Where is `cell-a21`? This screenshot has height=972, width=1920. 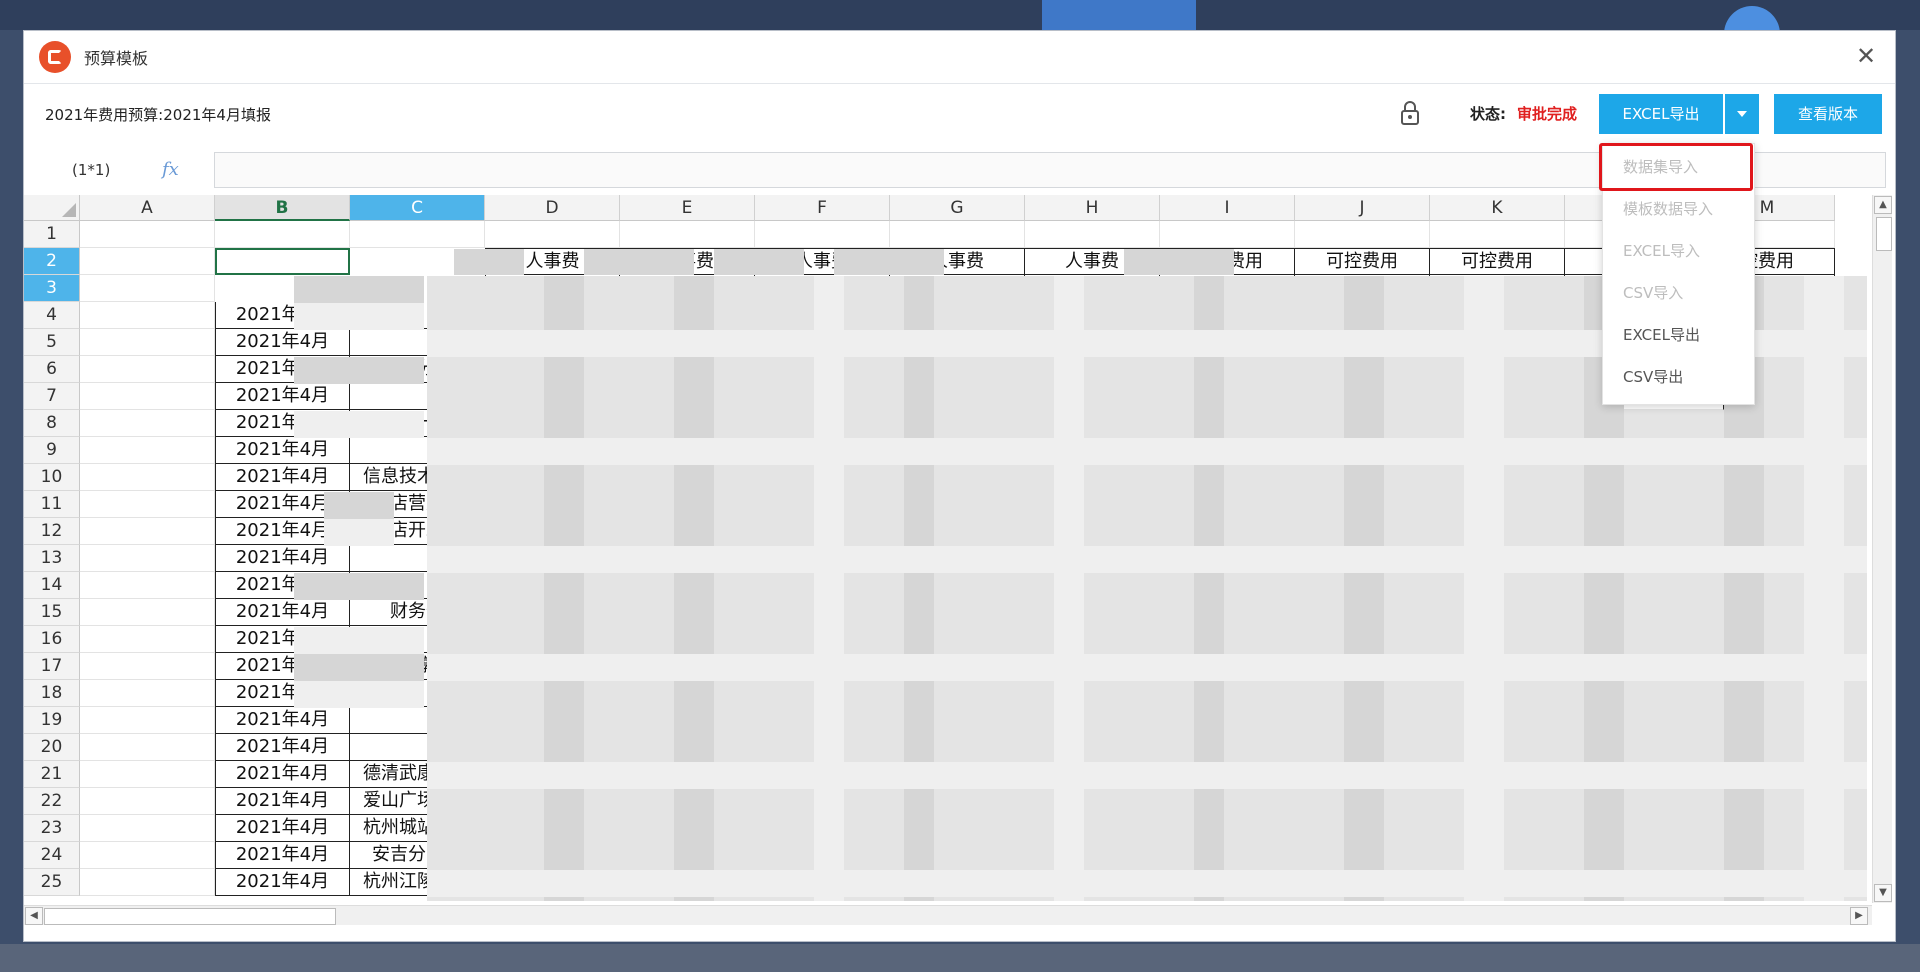 cell-a21 is located at coordinates (147, 774).